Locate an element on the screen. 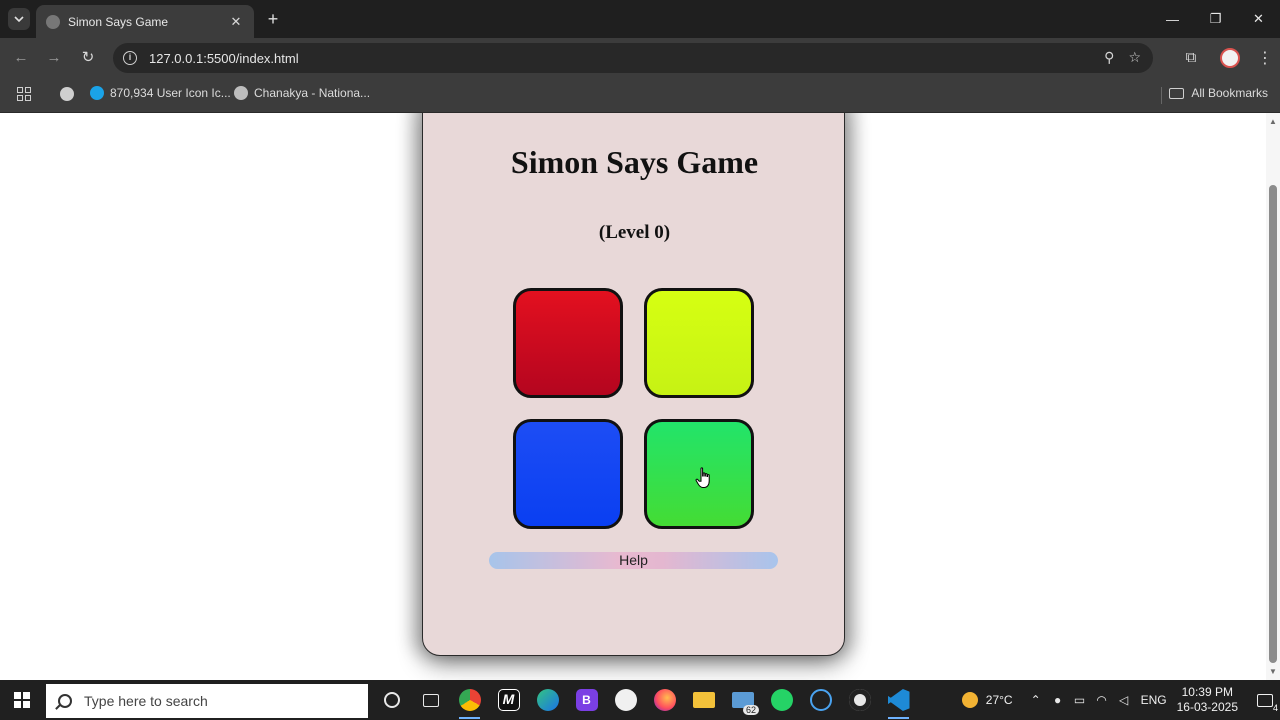 The height and width of the screenshot is (720, 1280). taskbar-search: Type here to search is located at coordinates (207, 701).